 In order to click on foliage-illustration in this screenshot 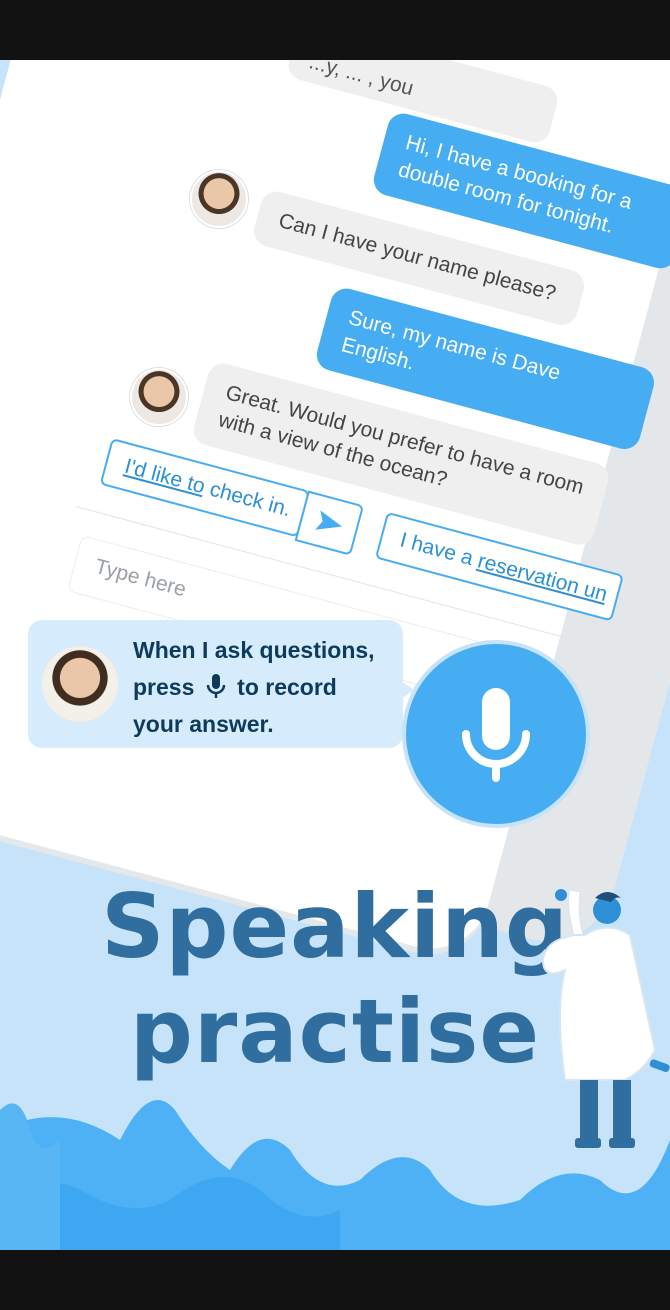, I will do `click(335, 1175)`.